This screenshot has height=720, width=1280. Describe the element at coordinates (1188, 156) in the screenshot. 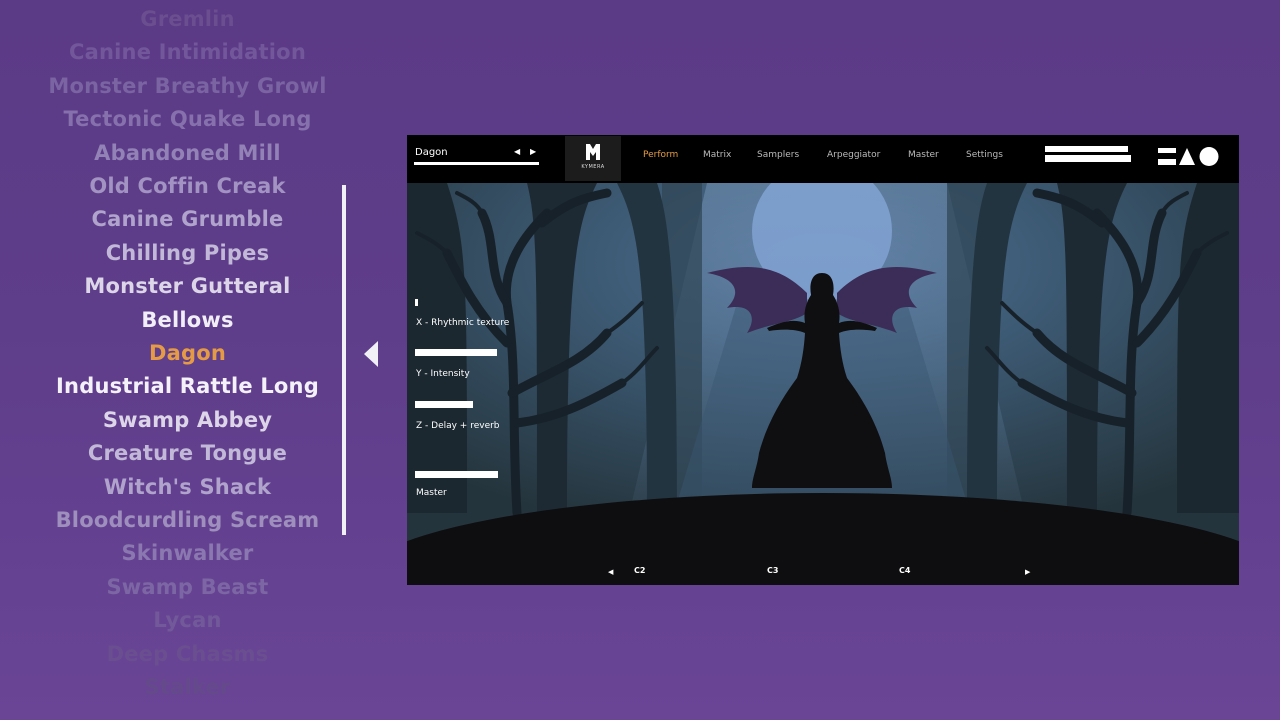

I see `square-triangle-circle-icon` at that location.